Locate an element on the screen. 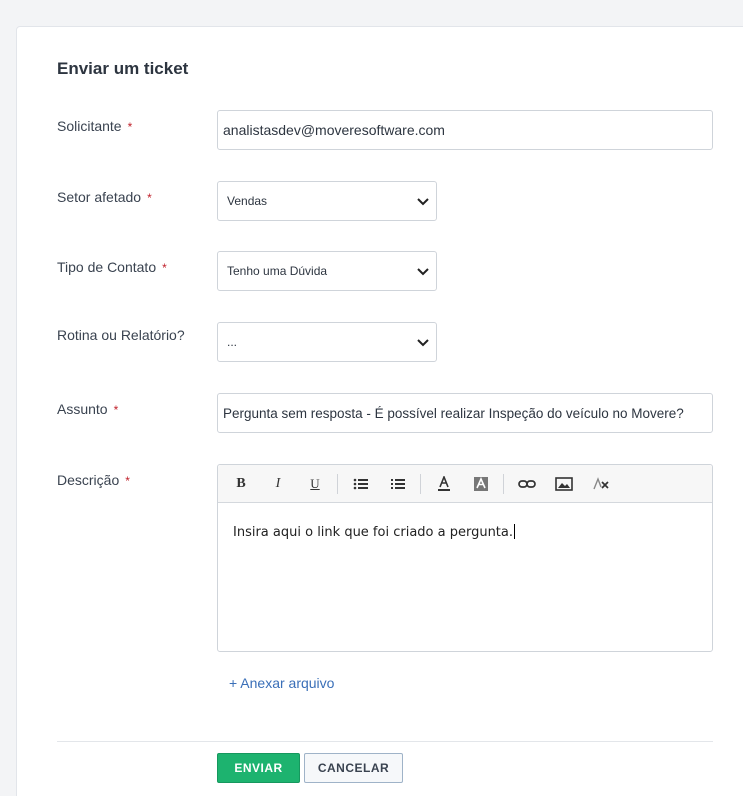 This screenshot has height=796, width=743. underline-icon: U is located at coordinates (315, 484).